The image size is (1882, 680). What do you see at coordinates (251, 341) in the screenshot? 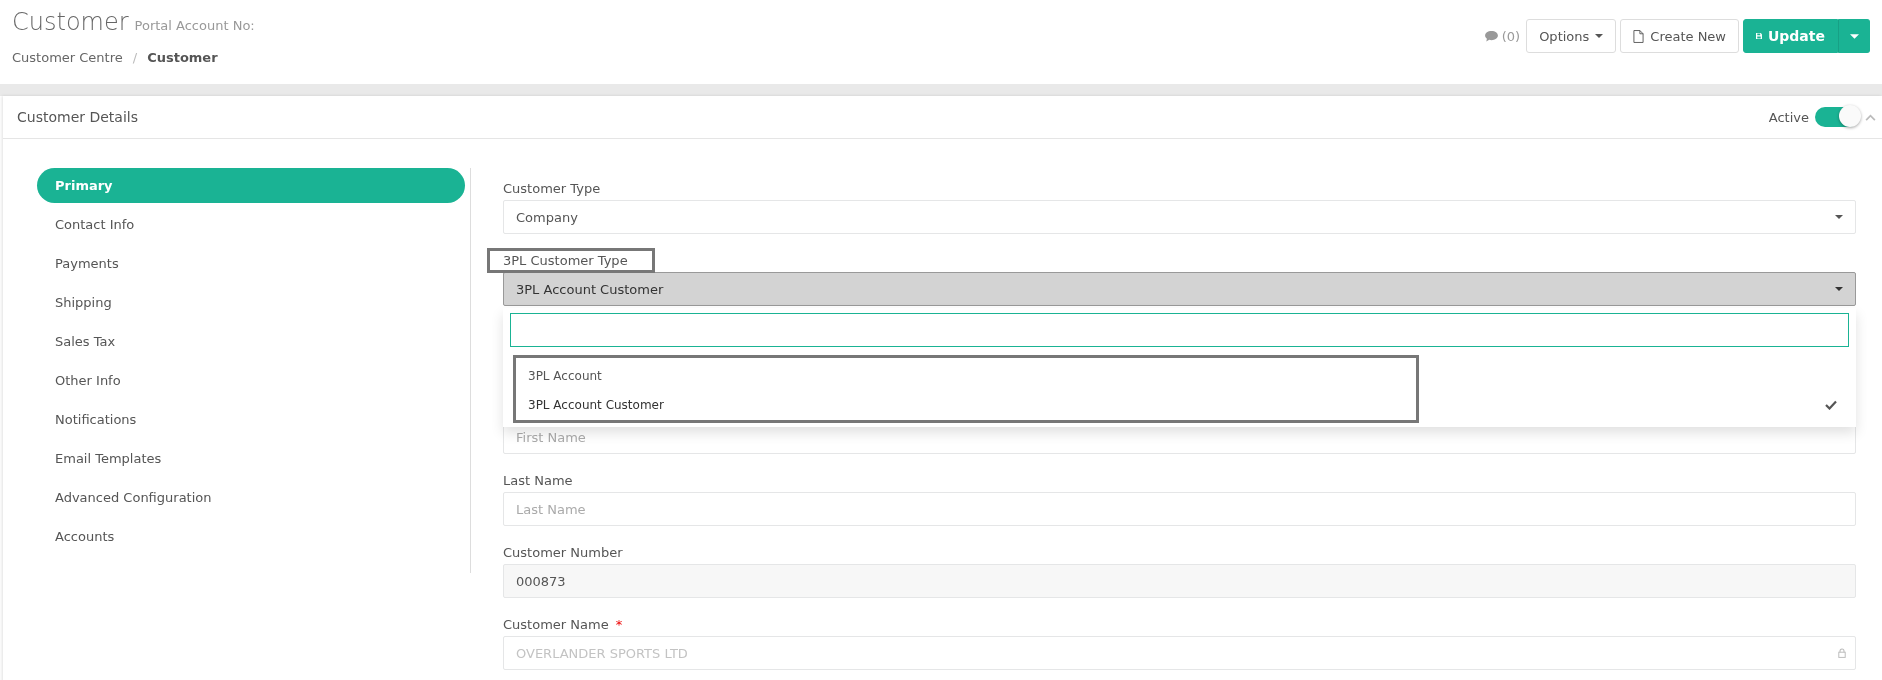
I see `sidebar-item: Sales Tax` at bounding box center [251, 341].